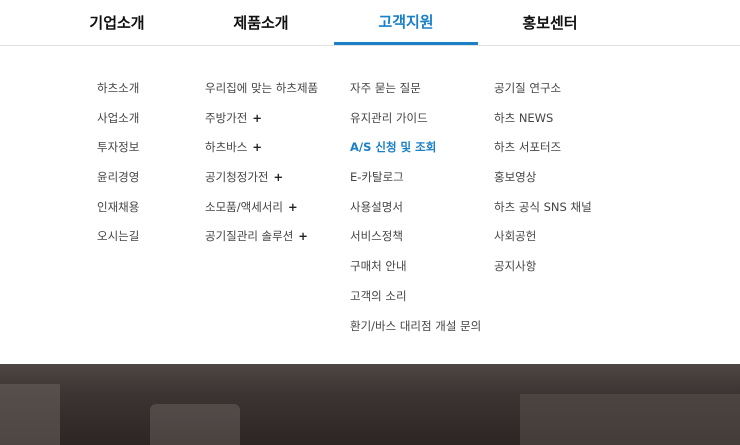  What do you see at coordinates (244, 206) in the screenshot?
I see `menu-item-label: 소모품/액세서리` at bounding box center [244, 206].